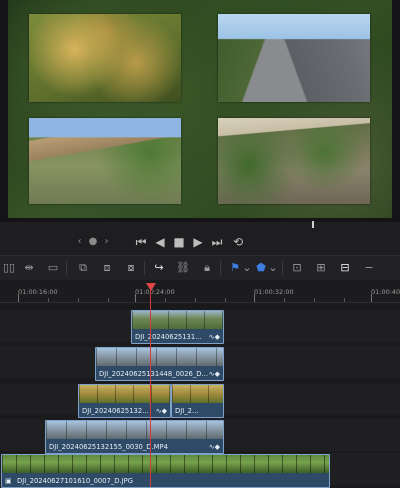 The width and height of the screenshot is (400, 488). Describe the element at coordinates (105, 161) in the screenshot. I see `collage-photo-garden-terrace` at that location.